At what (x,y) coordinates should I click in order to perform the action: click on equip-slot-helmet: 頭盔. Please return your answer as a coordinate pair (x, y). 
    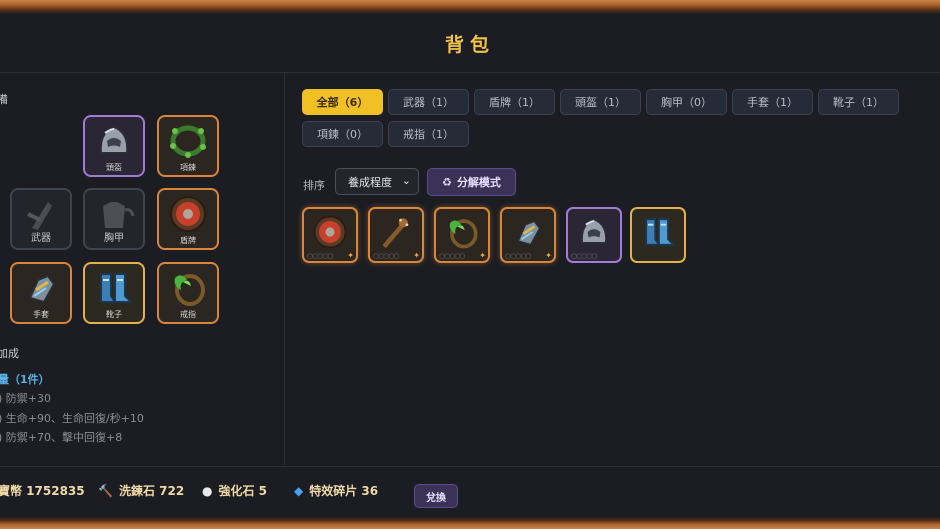
    Looking at the image, I should click on (114, 146).